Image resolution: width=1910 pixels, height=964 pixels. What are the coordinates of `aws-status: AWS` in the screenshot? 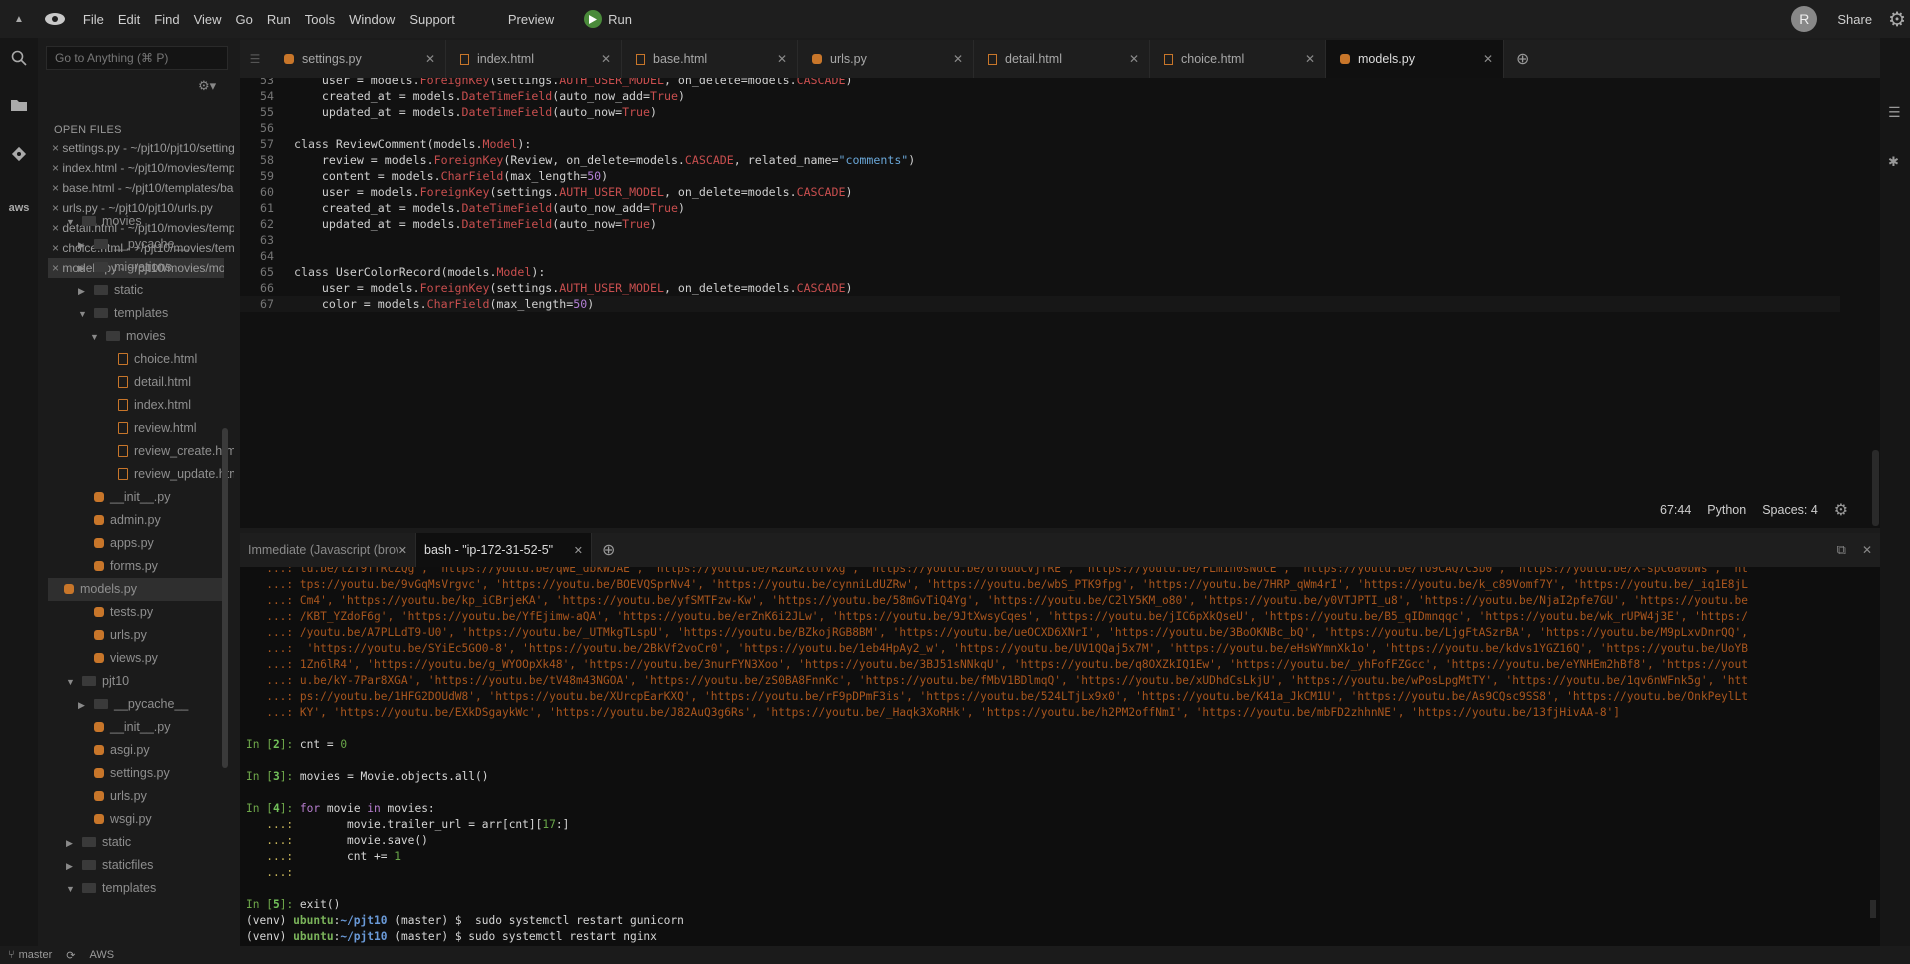 It's located at (101, 955).